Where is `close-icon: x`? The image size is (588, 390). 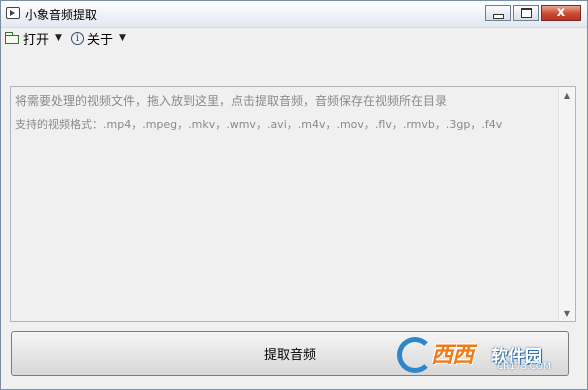
close-icon: x is located at coordinates (561, 12).